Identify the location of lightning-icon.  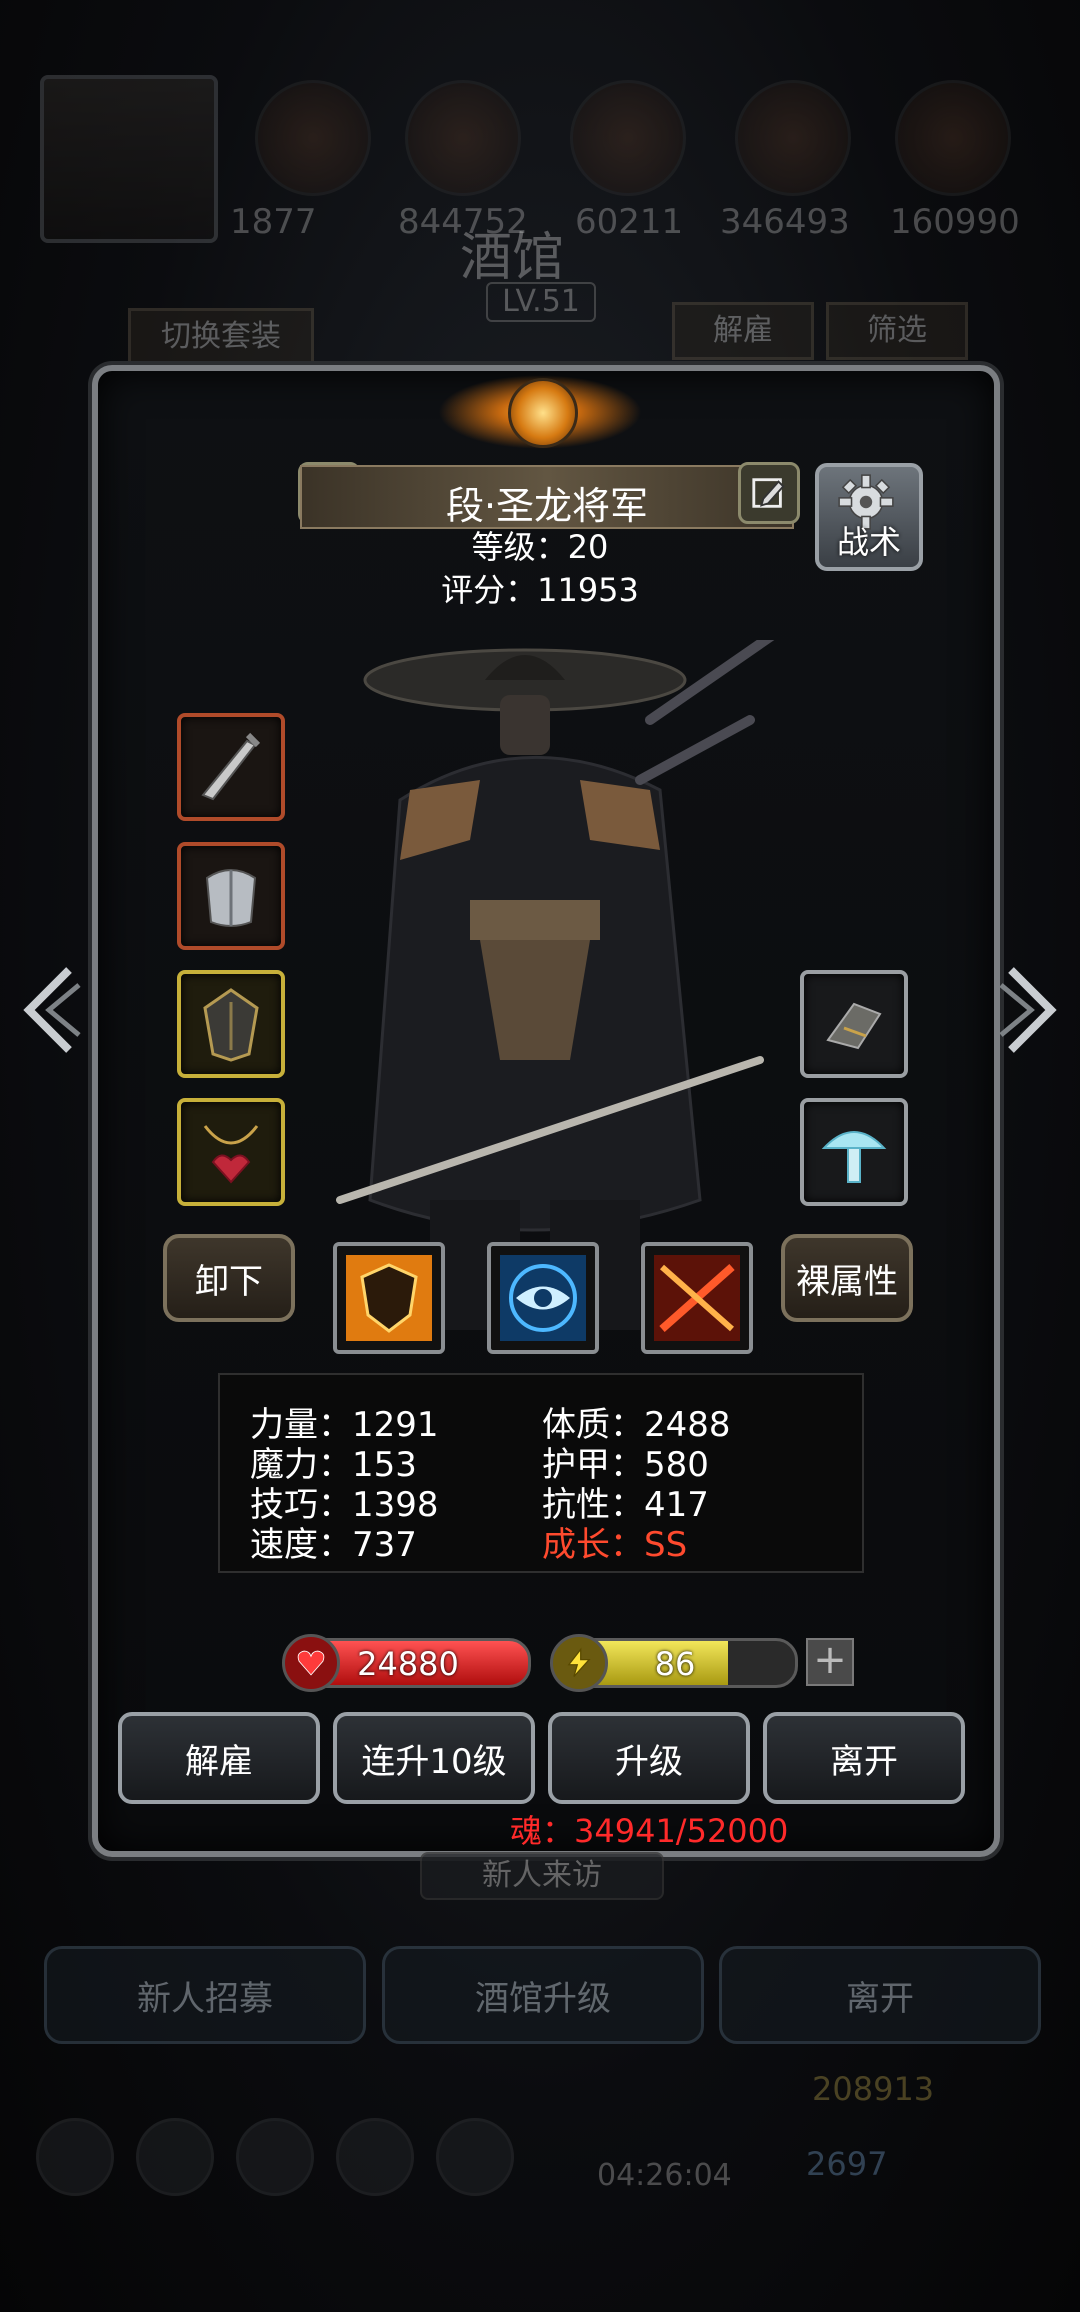
(579, 1663).